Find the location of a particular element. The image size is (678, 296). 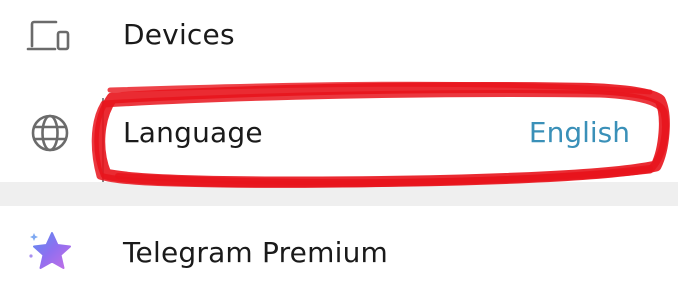

pen-stroke-mark is located at coordinates (103, 140).